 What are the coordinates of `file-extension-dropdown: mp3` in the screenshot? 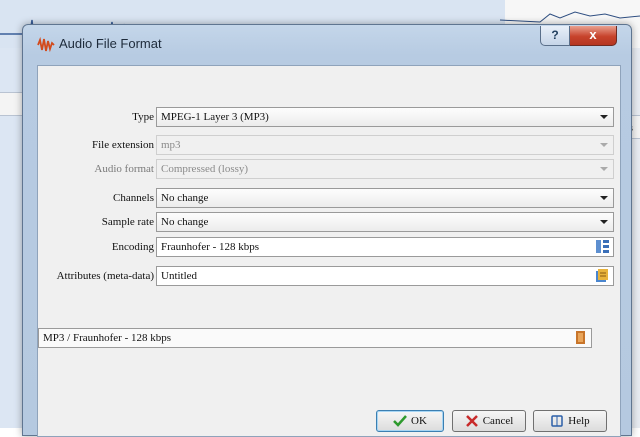 It's located at (385, 145).